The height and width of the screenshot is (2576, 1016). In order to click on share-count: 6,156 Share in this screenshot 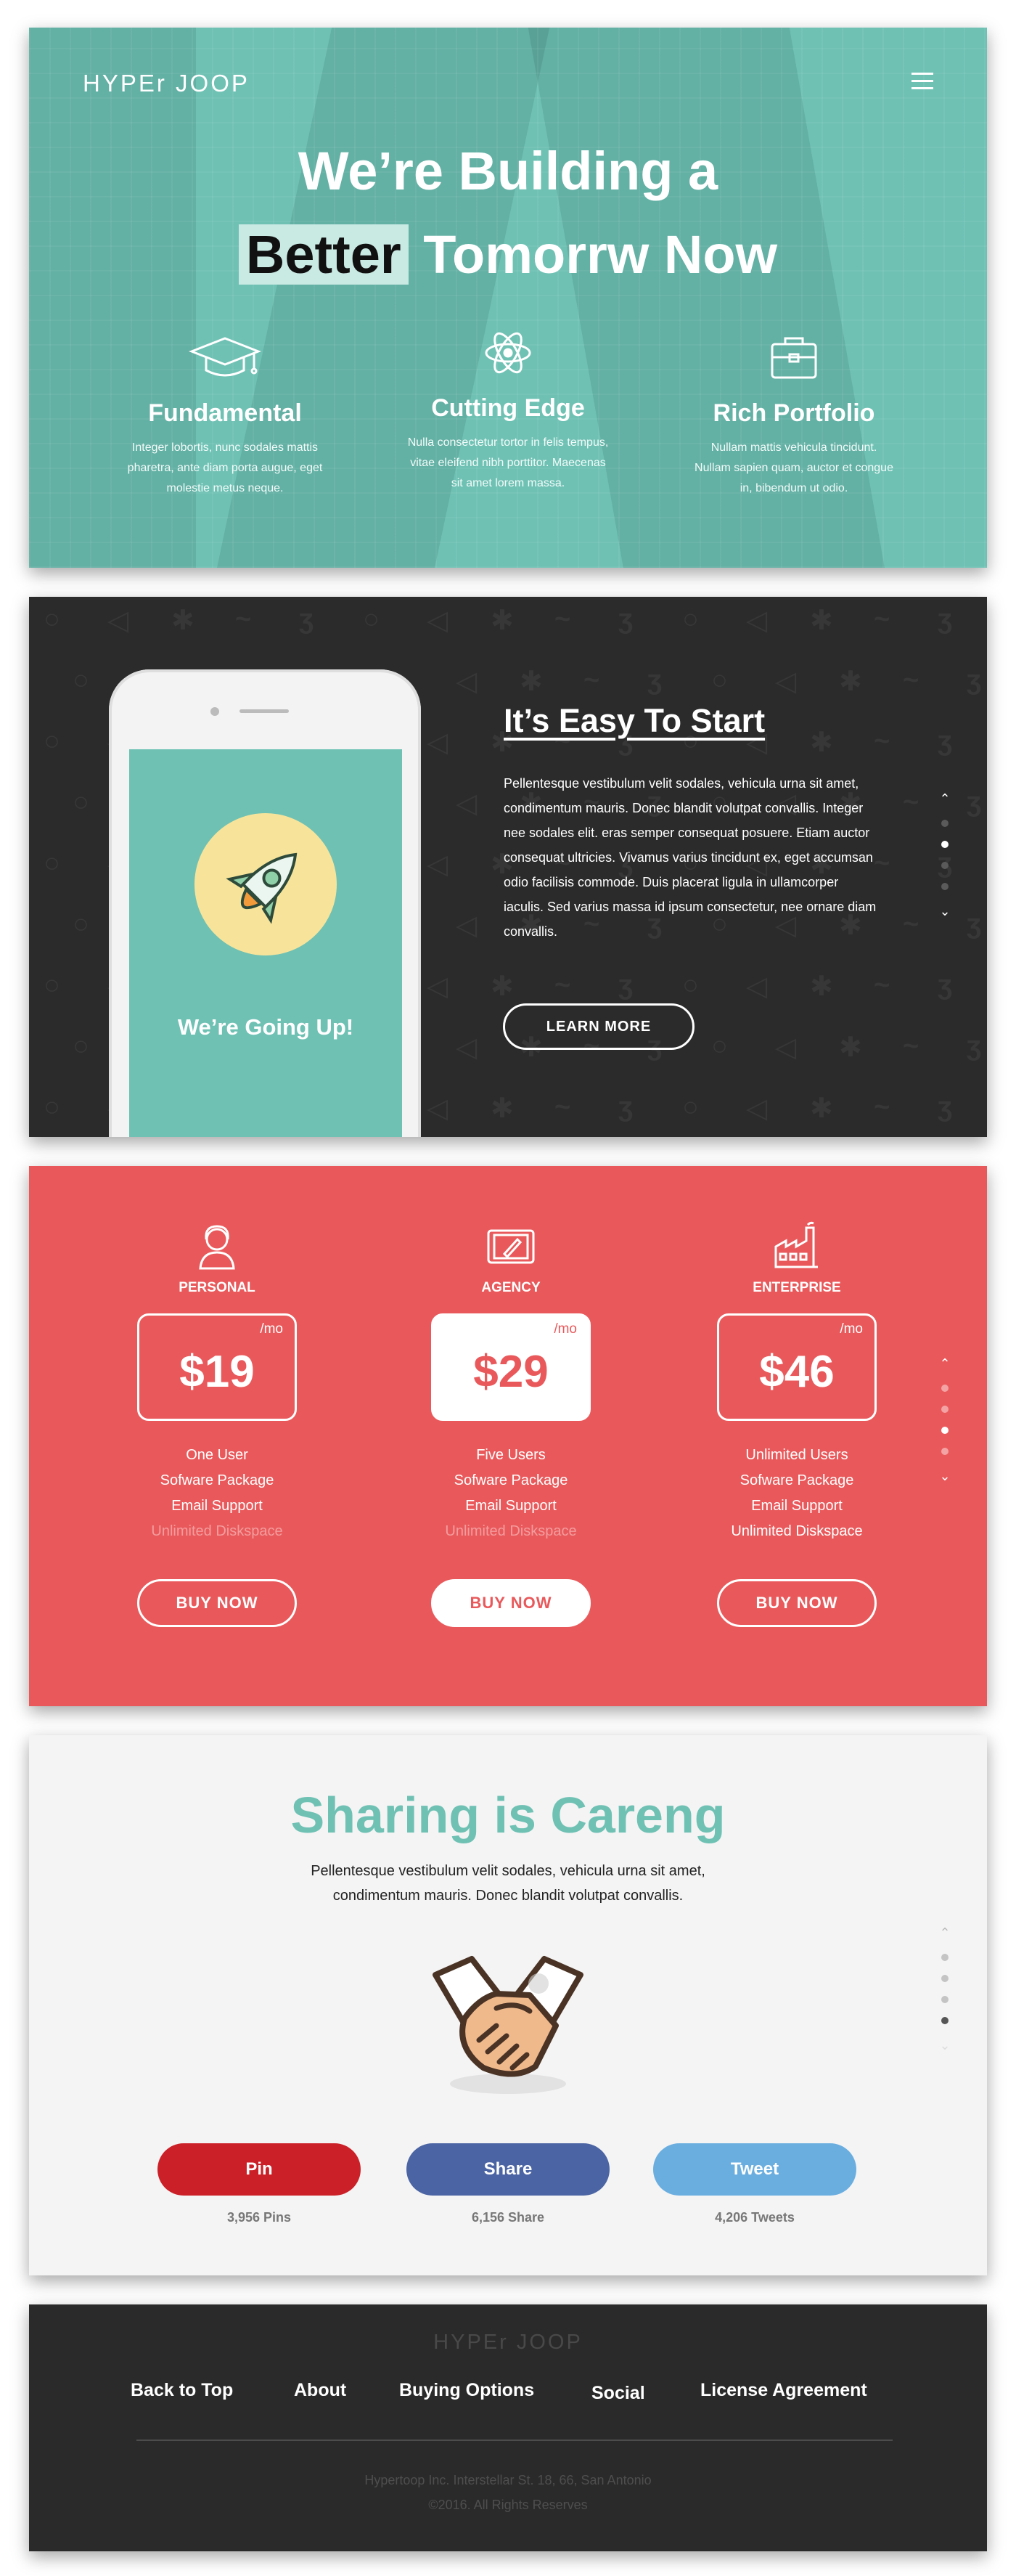, I will do `click(508, 2217)`.